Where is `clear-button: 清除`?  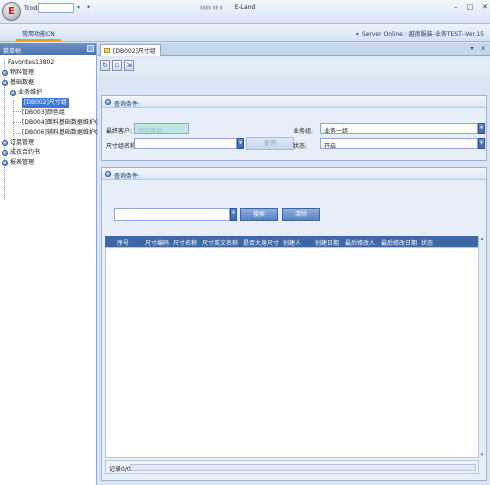
clear-button: 清除 is located at coordinates (301, 214).